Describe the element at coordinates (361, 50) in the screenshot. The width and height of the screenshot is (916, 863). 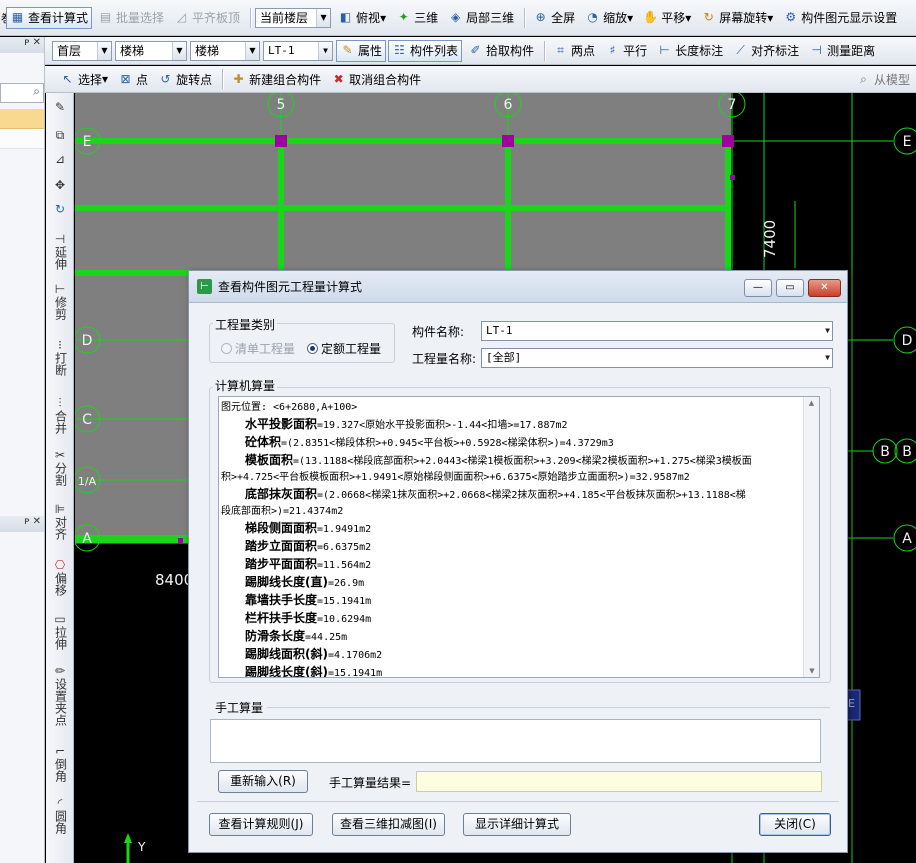
I see `properties-button: ✎ 属性` at that location.